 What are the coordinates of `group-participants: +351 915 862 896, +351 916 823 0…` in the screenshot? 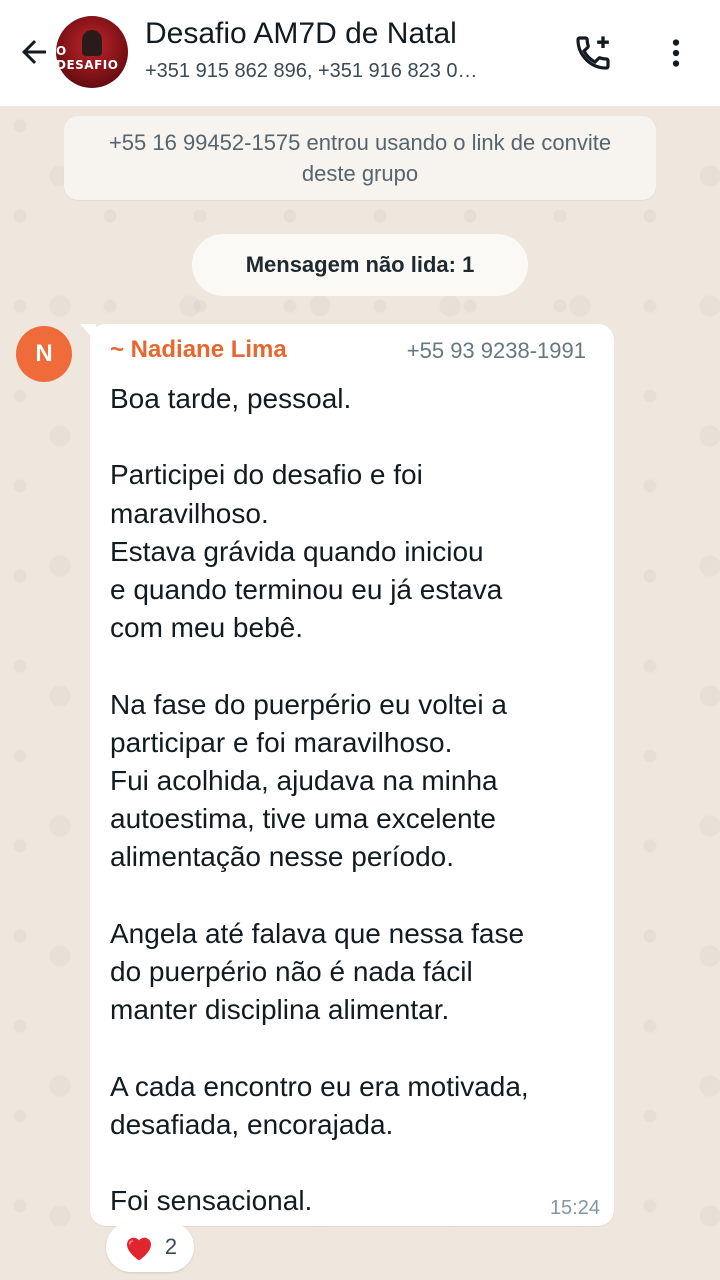 It's located at (311, 71).